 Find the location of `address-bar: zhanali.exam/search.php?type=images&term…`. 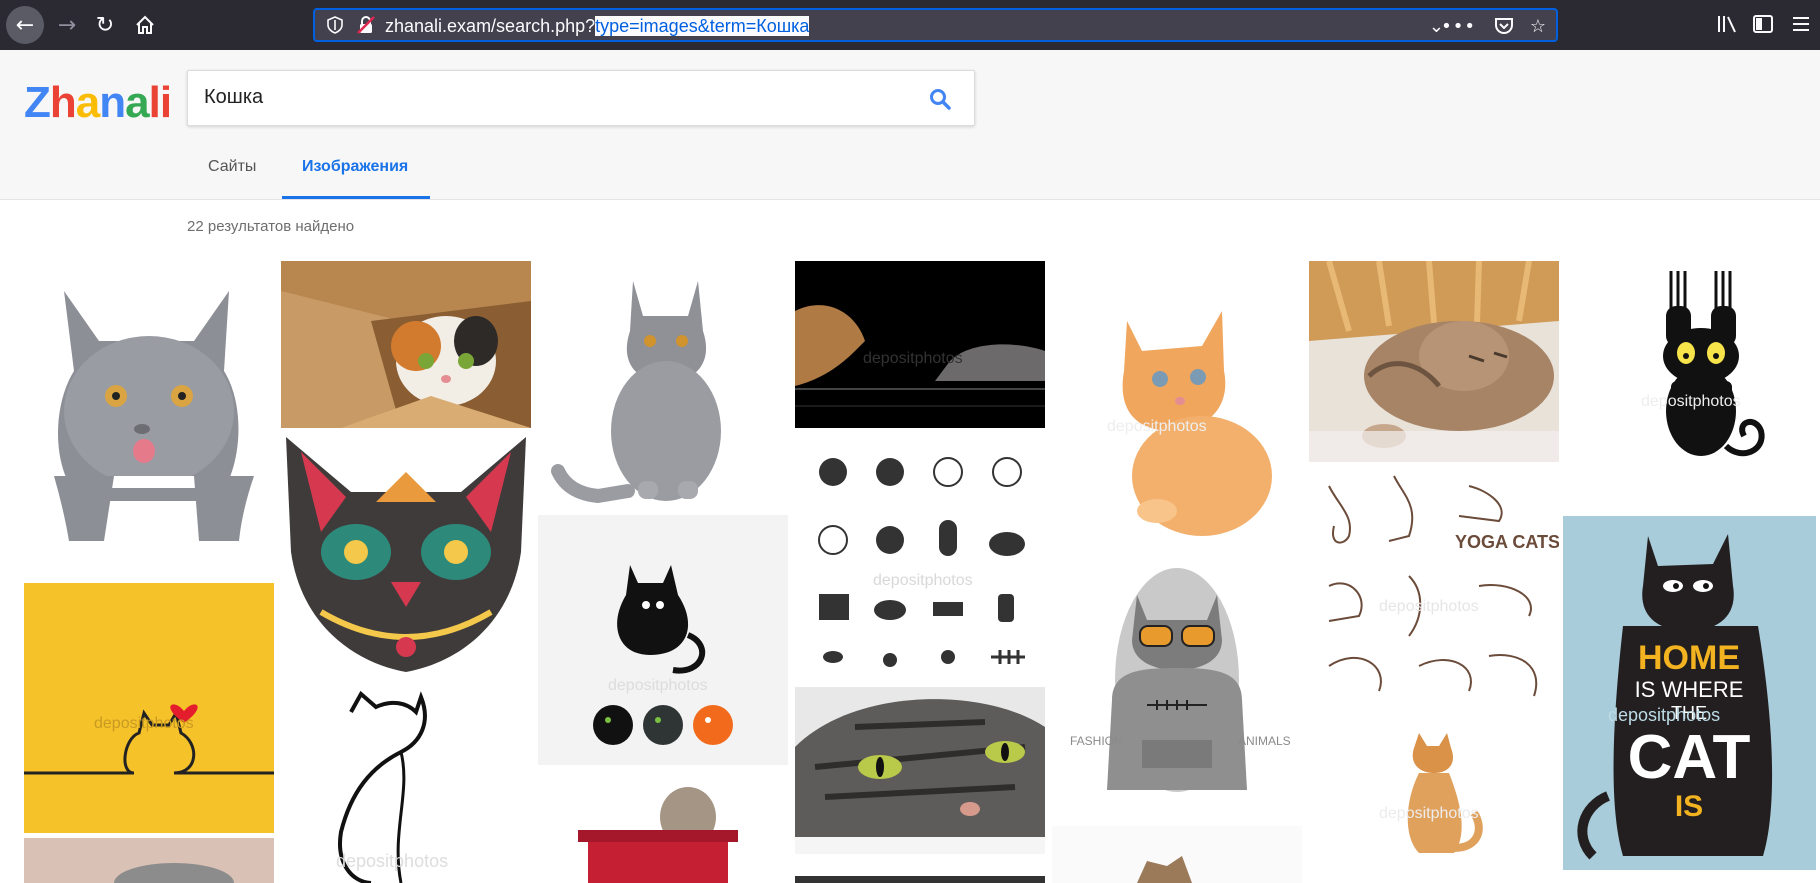

address-bar: zhanali.exam/search.php?type=images&term… is located at coordinates (935, 25).